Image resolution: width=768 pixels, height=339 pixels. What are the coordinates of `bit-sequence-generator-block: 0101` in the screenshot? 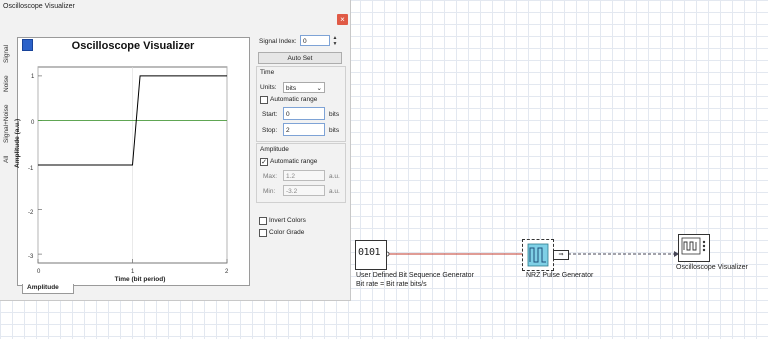 It's located at (371, 255).